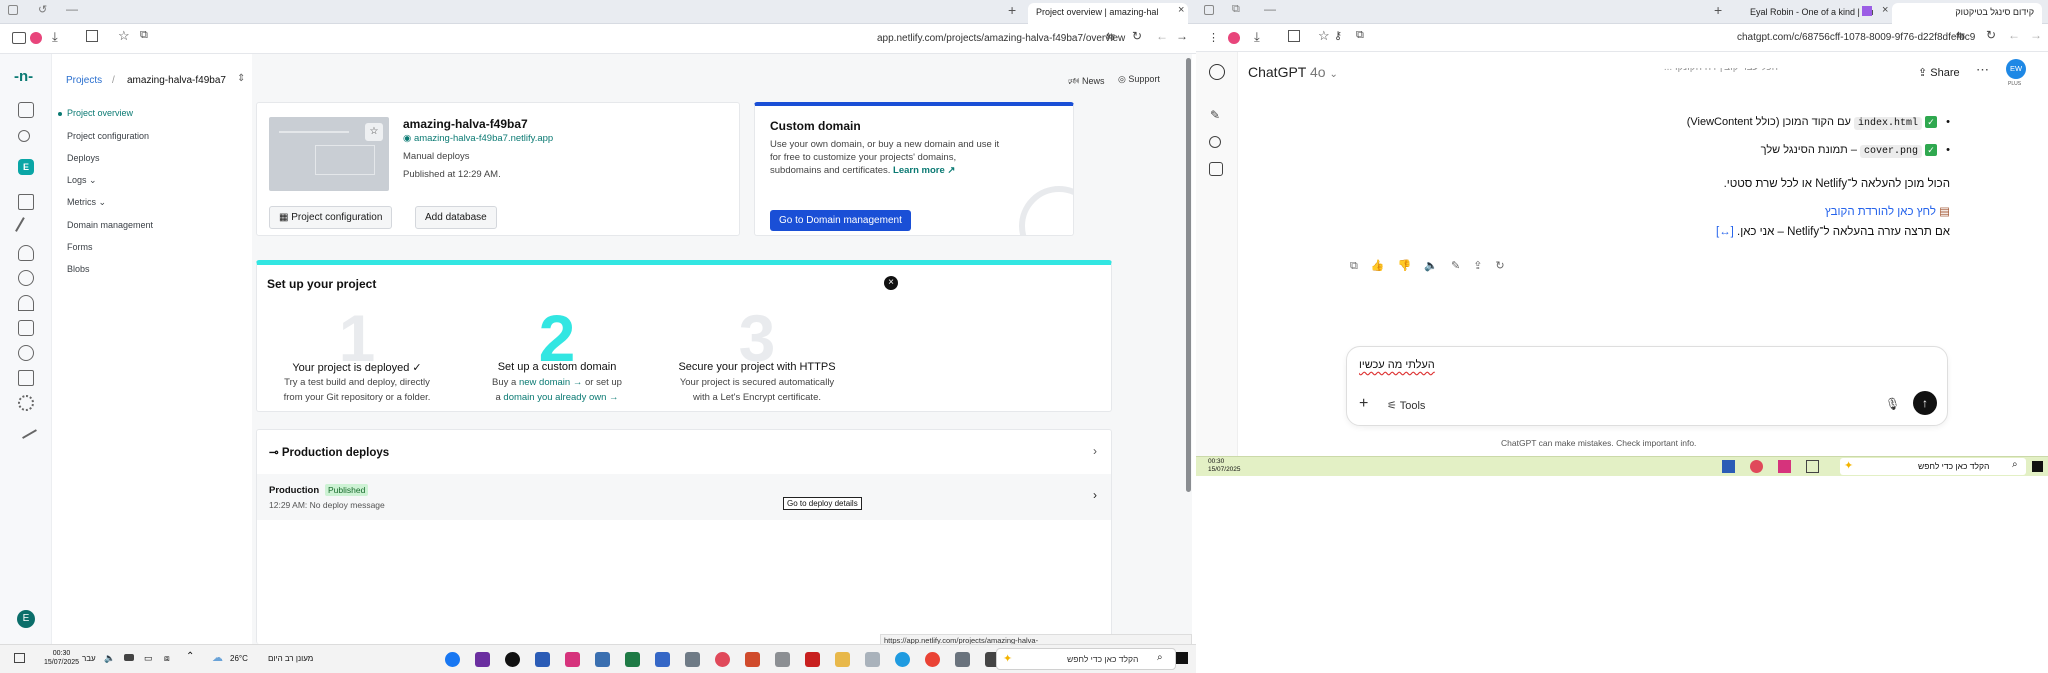  What do you see at coordinates (1462, 266) in the screenshot?
I see `edit-icon: ✎` at bounding box center [1462, 266].